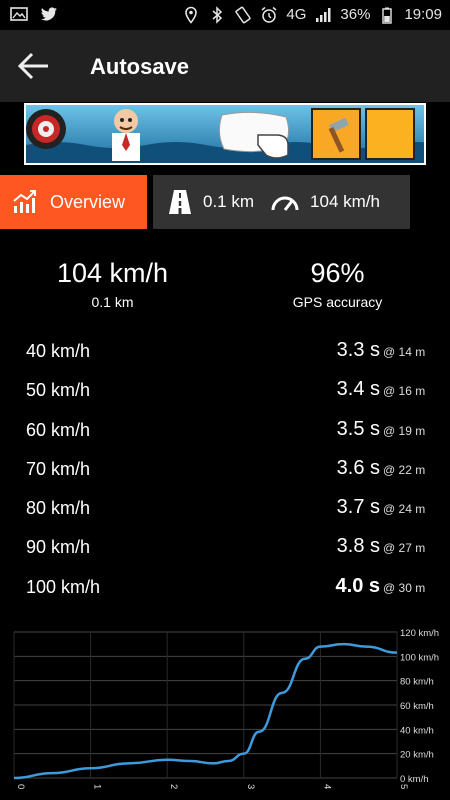 This screenshot has height=800, width=450. Describe the element at coordinates (58, 468) in the screenshot. I see `split-speed: 70 km/h` at that location.